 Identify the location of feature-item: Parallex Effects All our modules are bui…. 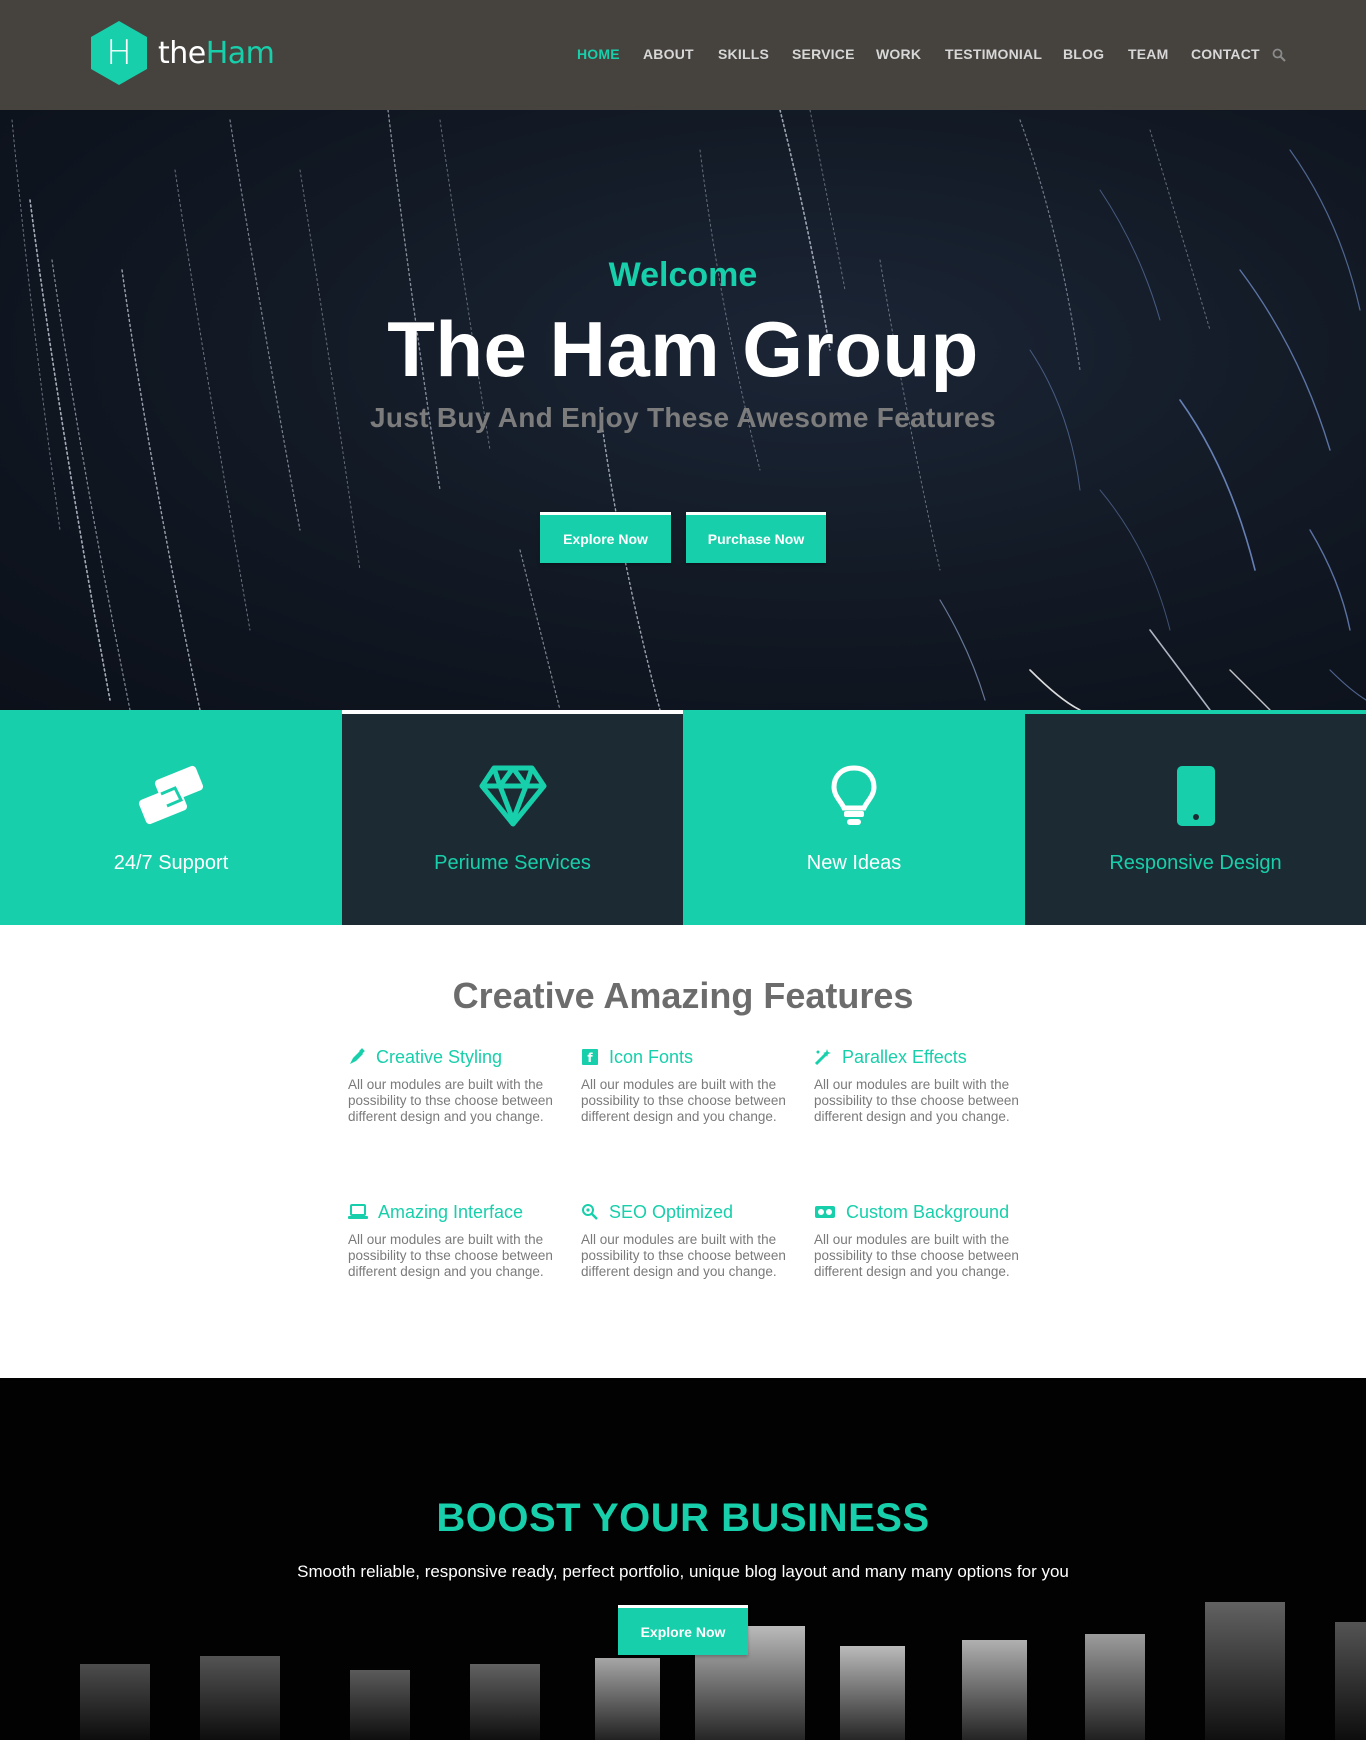
(921, 1085).